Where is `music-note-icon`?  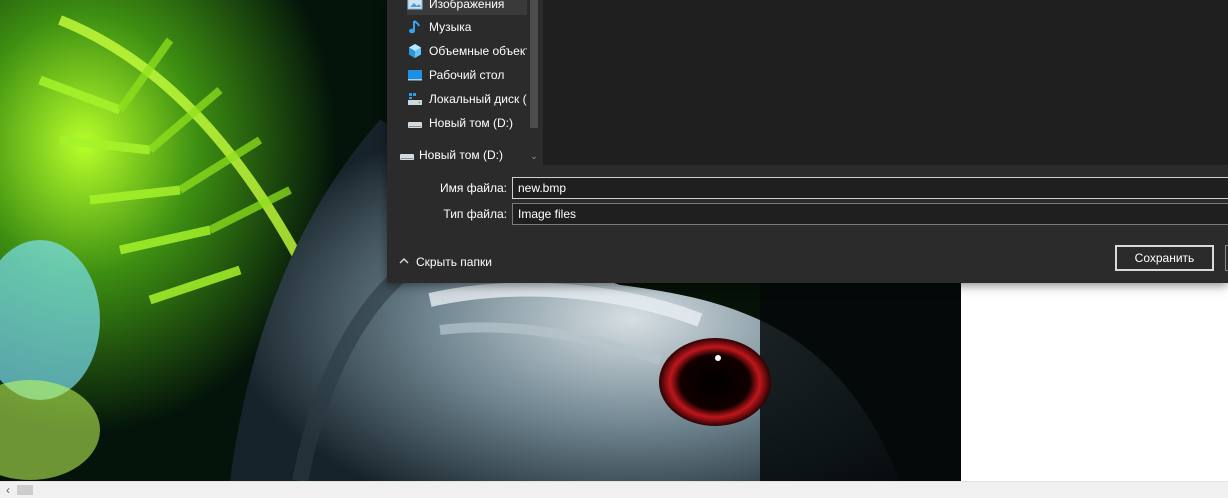 music-note-icon is located at coordinates (415, 27).